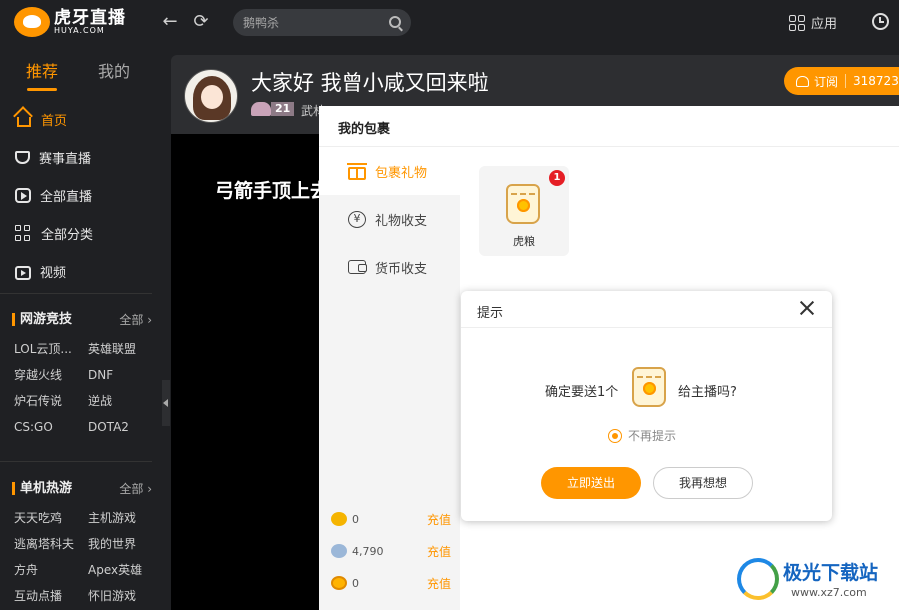 This screenshot has height=610, width=899. What do you see at coordinates (81, 119) in the screenshot?
I see `sidebar-item-home: 首页` at bounding box center [81, 119].